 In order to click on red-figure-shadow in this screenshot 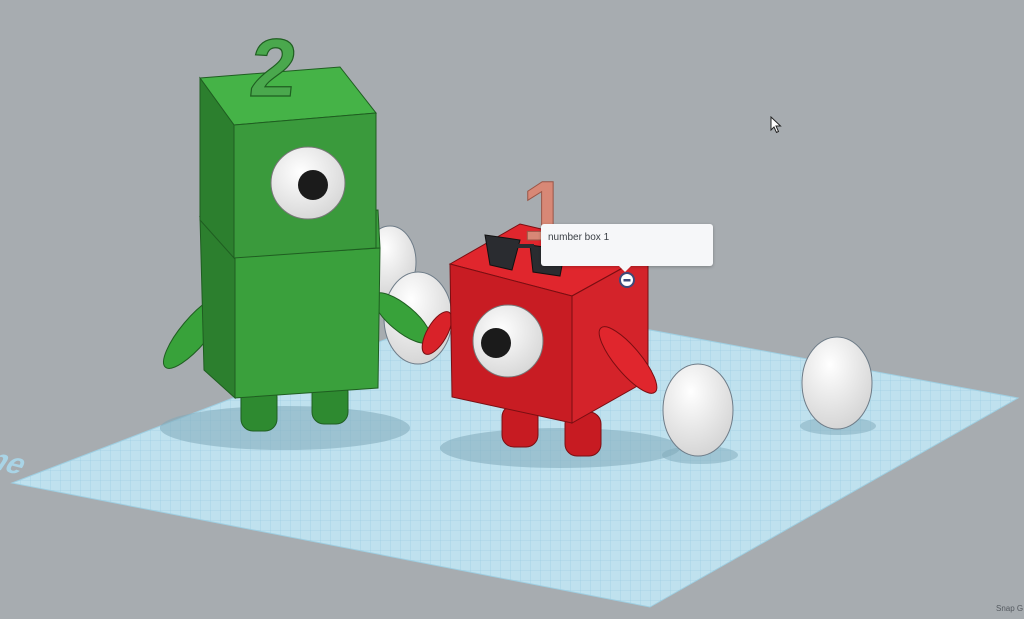, I will do `click(560, 448)`.